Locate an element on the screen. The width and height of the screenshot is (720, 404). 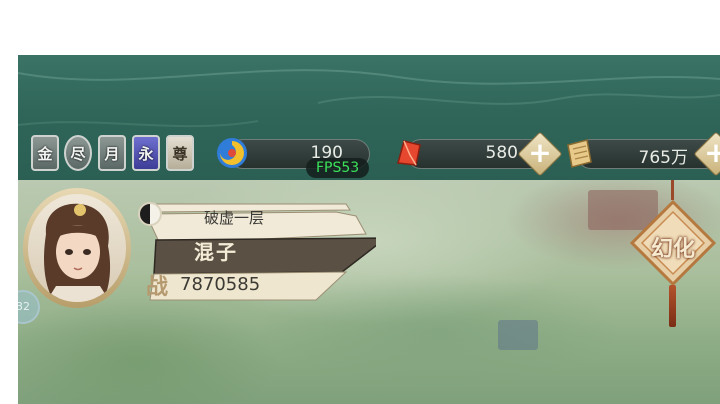
tassel-icon is located at coordinates (672, 306).